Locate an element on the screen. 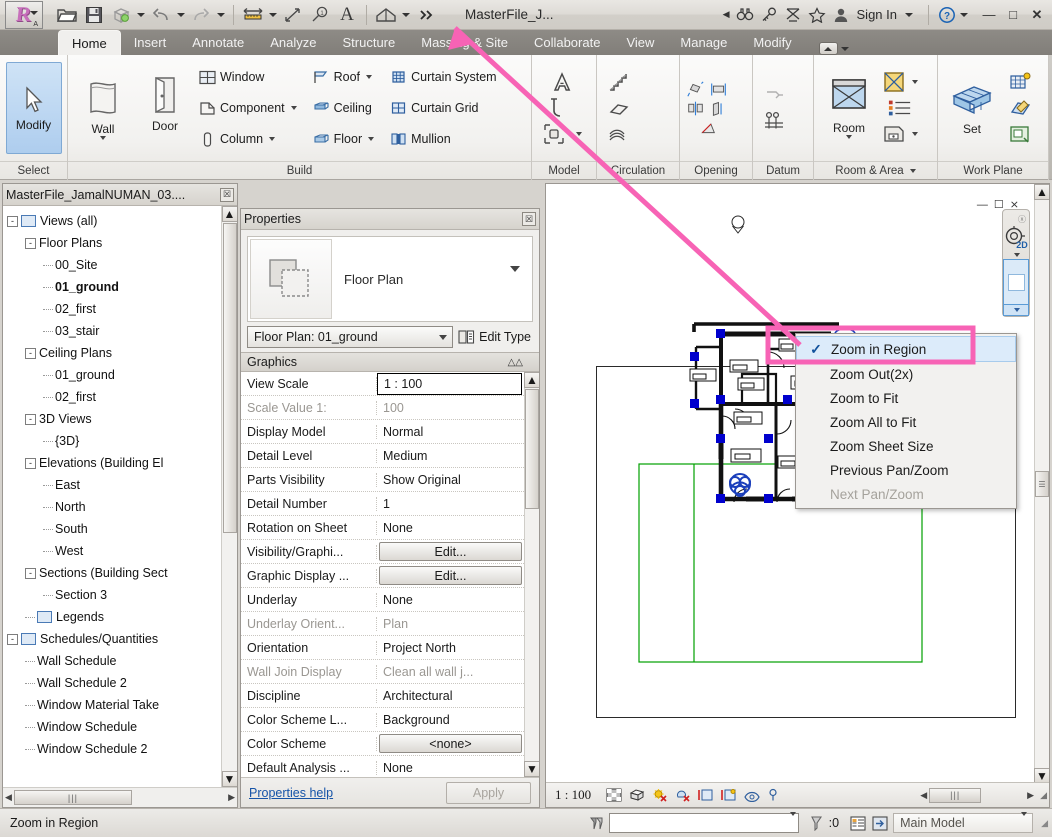 The height and width of the screenshot is (837, 1052). tree-item: Wall Schedule is located at coordinates (114, 661).